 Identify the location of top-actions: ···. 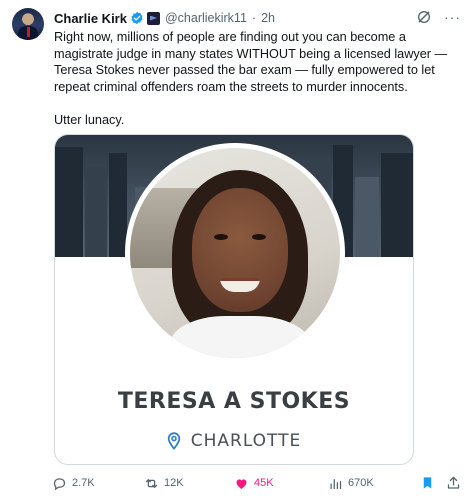
(438, 17).